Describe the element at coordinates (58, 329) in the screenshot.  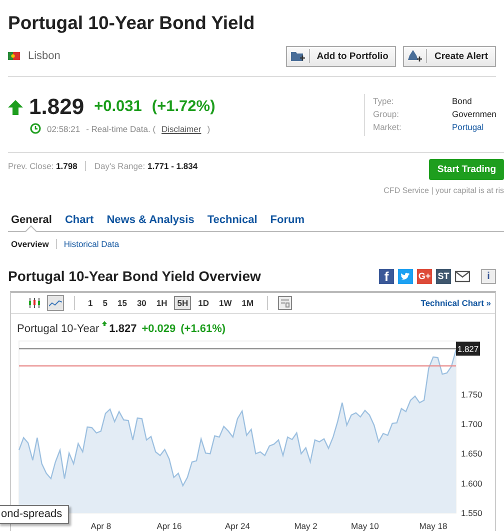
I see `chart-symbol: Portugal 10-Year` at that location.